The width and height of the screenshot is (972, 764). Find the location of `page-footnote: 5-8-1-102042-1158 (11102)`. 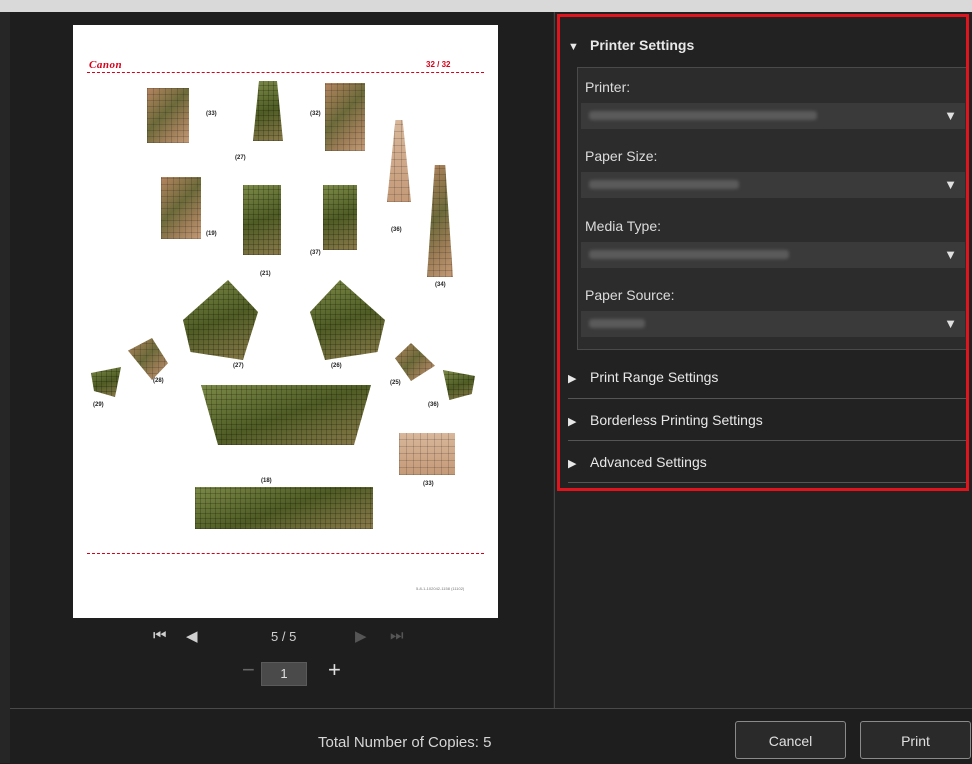

page-footnote: 5-8-1-102042-1158 (11102) is located at coordinates (440, 588).